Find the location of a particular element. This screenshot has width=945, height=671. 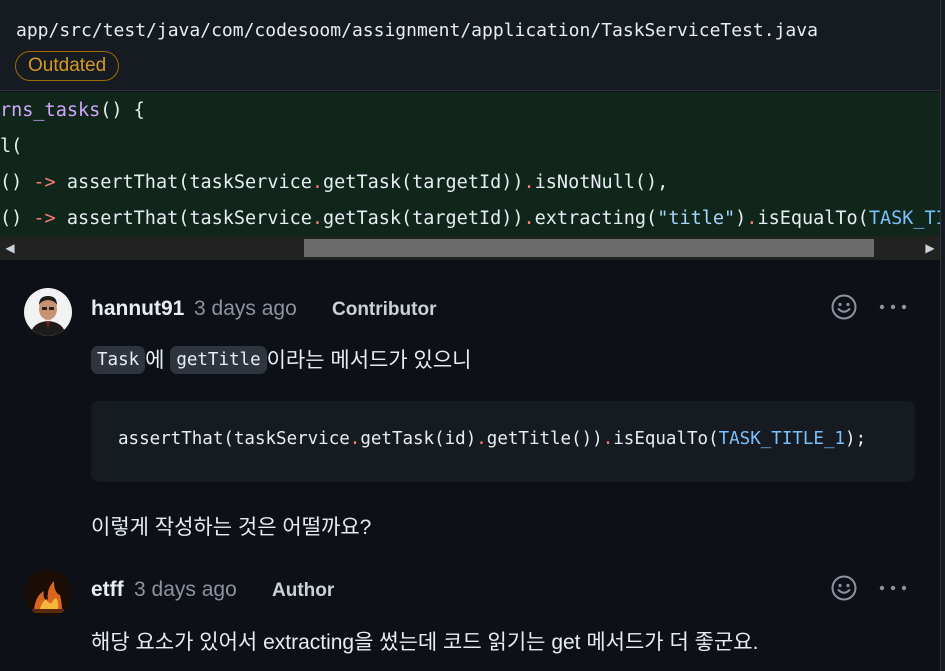

outdated-badge: Outdated is located at coordinates (67, 66).